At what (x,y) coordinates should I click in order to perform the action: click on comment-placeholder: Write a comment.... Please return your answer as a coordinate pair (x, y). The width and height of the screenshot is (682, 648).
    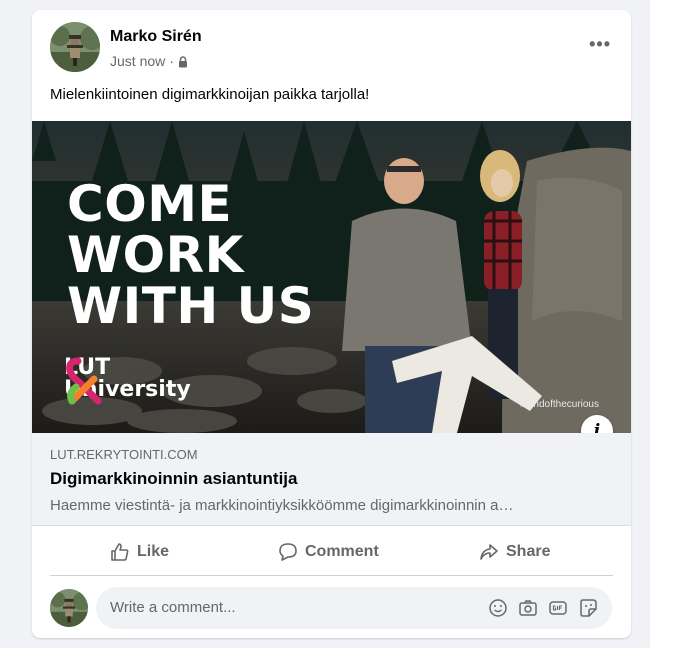
    Looking at the image, I should click on (173, 607).